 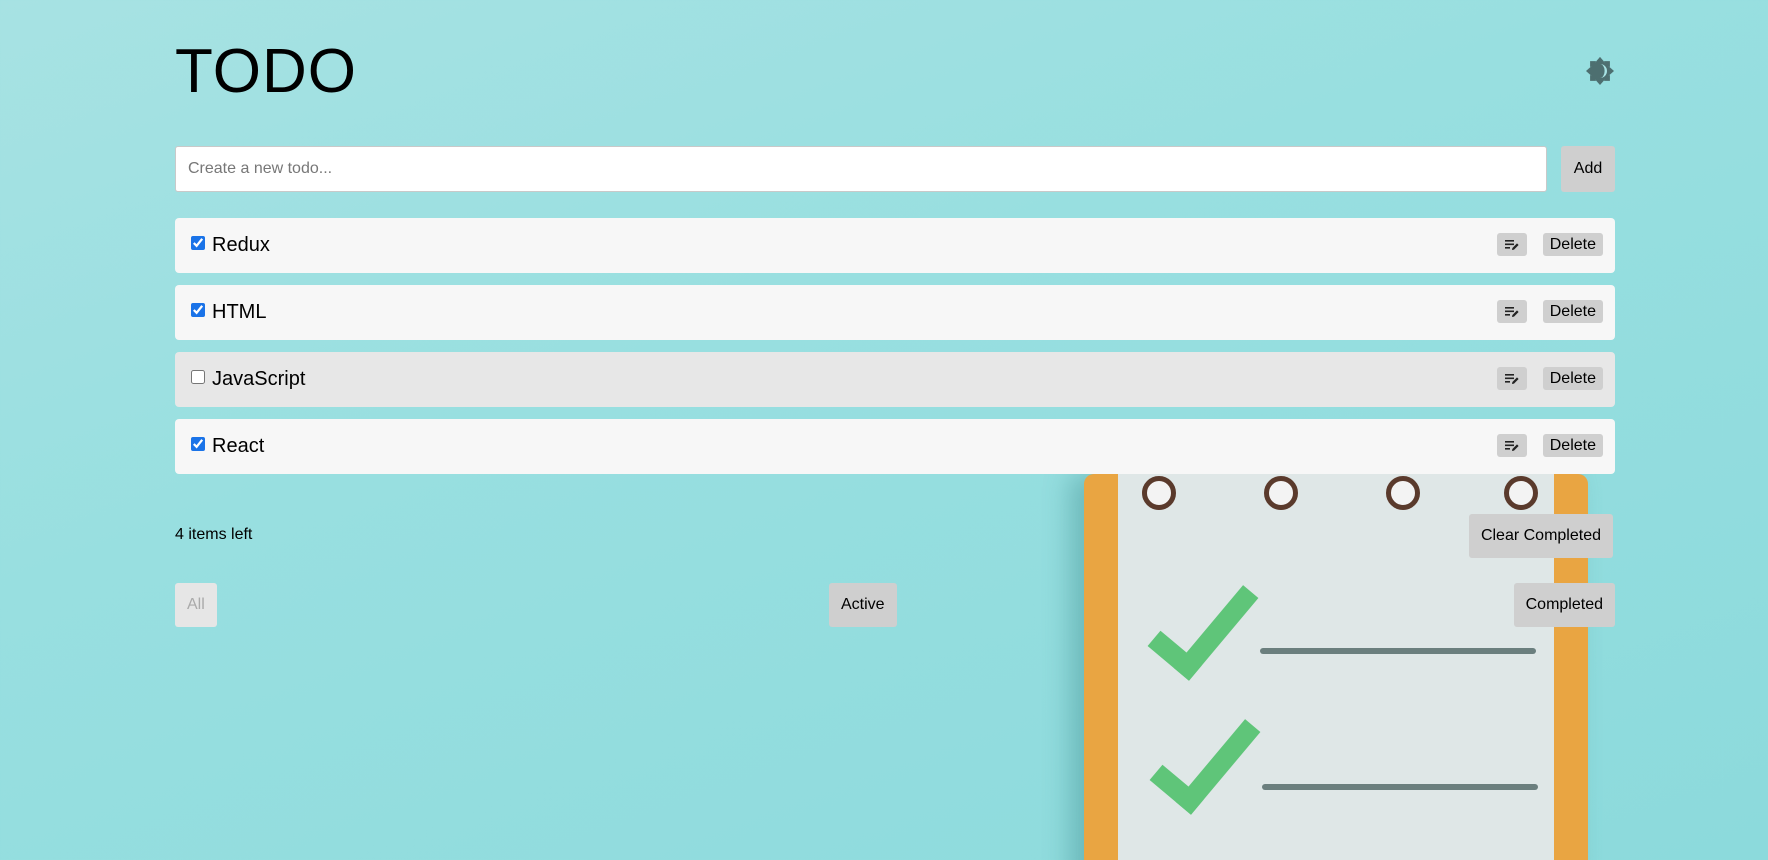 What do you see at coordinates (861, 169) in the screenshot?
I see `new-todo-input` at bounding box center [861, 169].